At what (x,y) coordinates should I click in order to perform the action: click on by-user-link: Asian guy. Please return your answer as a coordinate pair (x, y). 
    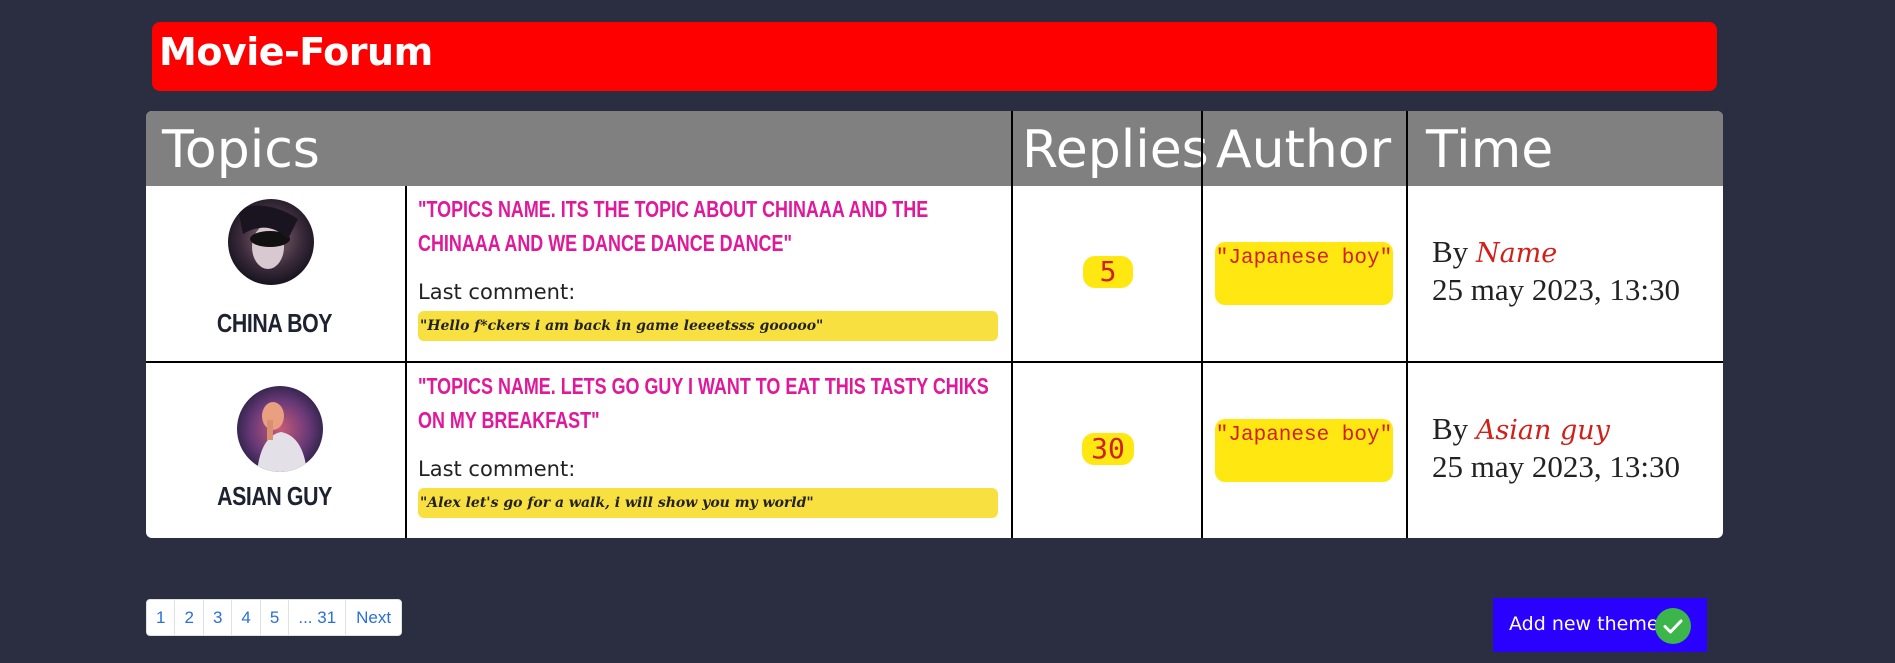
    Looking at the image, I should click on (1543, 430).